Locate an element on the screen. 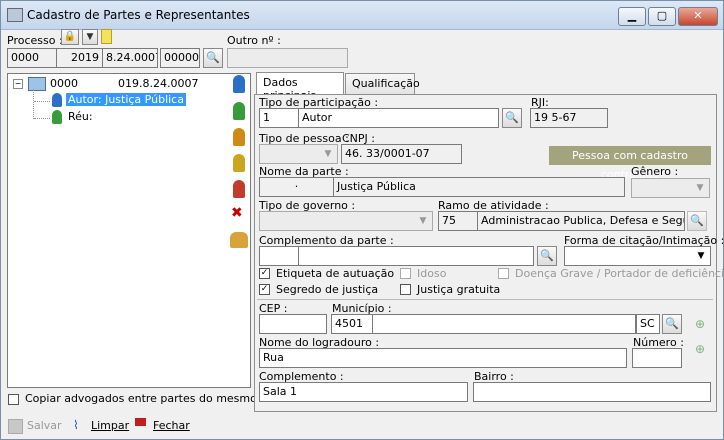  municipio-code: 4501 is located at coordinates (352, 324).